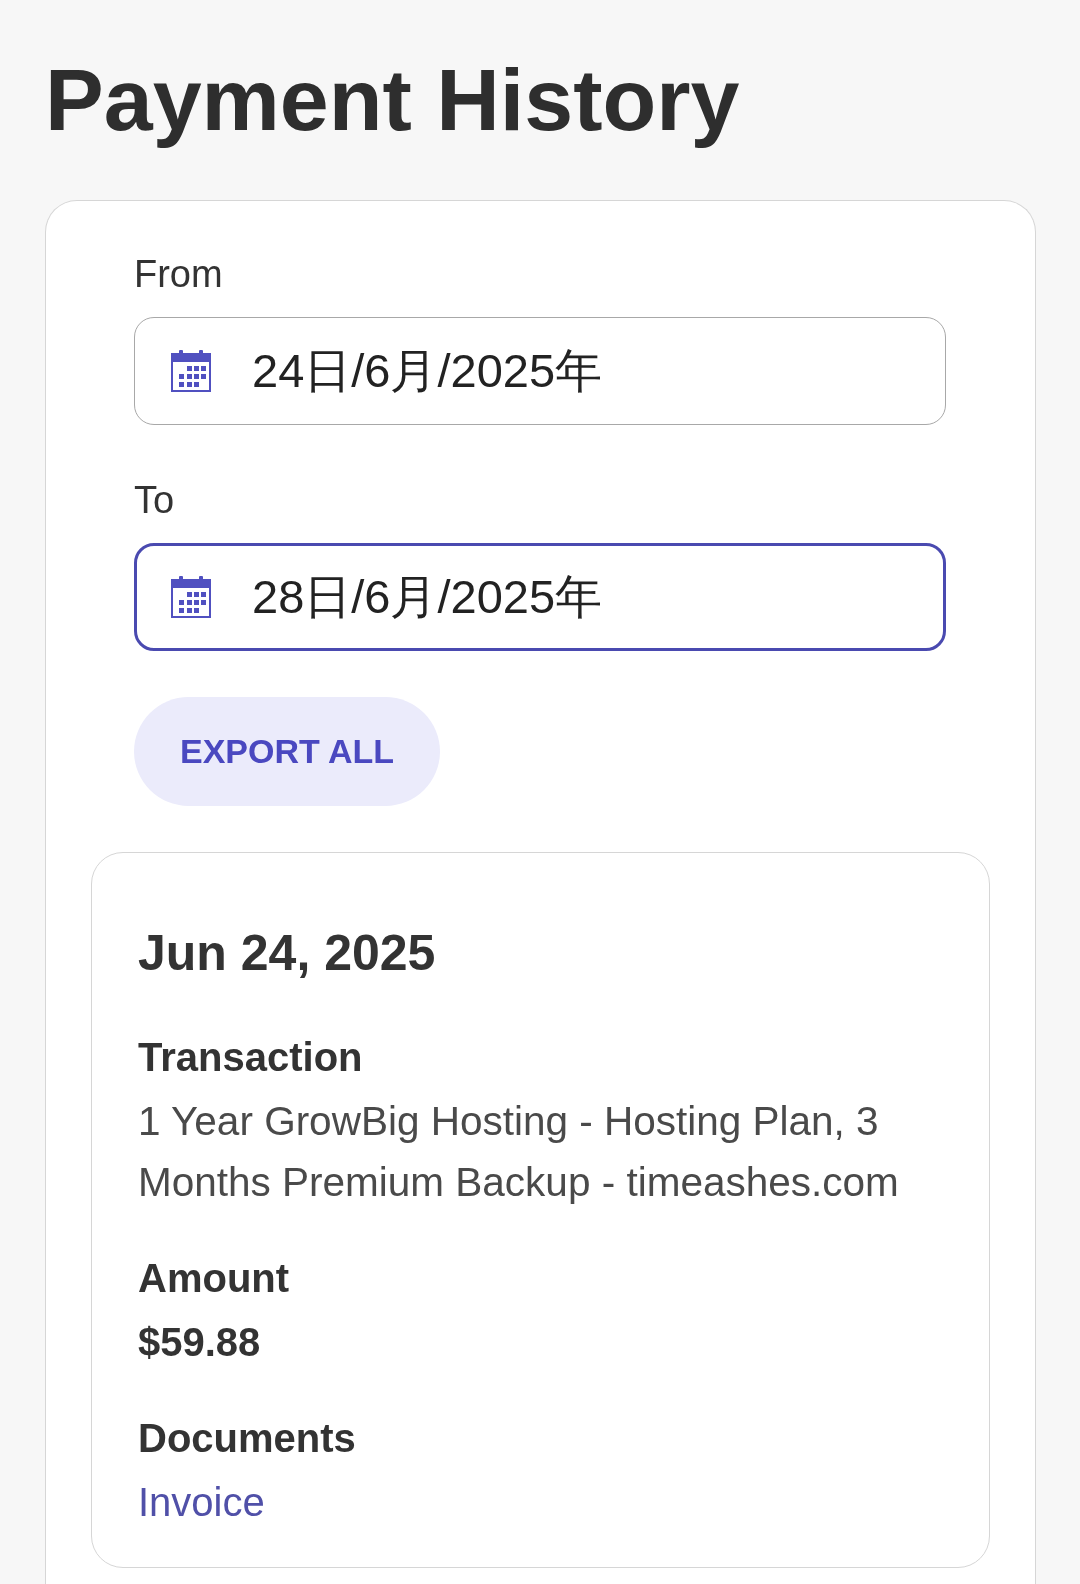 This screenshot has height=1584, width=1080. I want to click on date-field: 28日/6月/2025年, so click(540, 597).